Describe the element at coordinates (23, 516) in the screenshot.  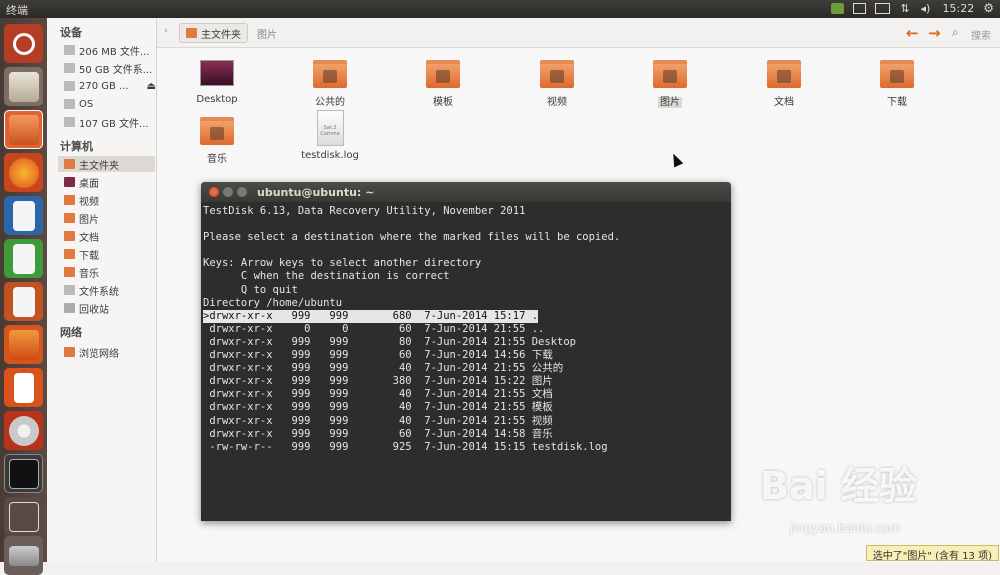
I see `launcher-workspaces-icon` at that location.